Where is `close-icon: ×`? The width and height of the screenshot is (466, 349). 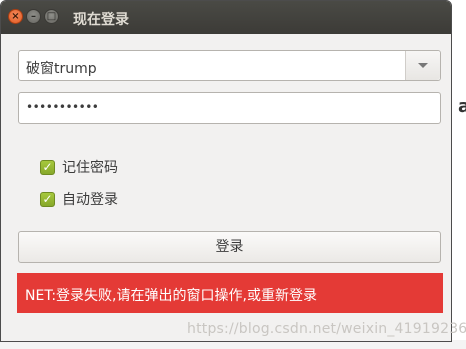
close-icon: × is located at coordinates (15, 16).